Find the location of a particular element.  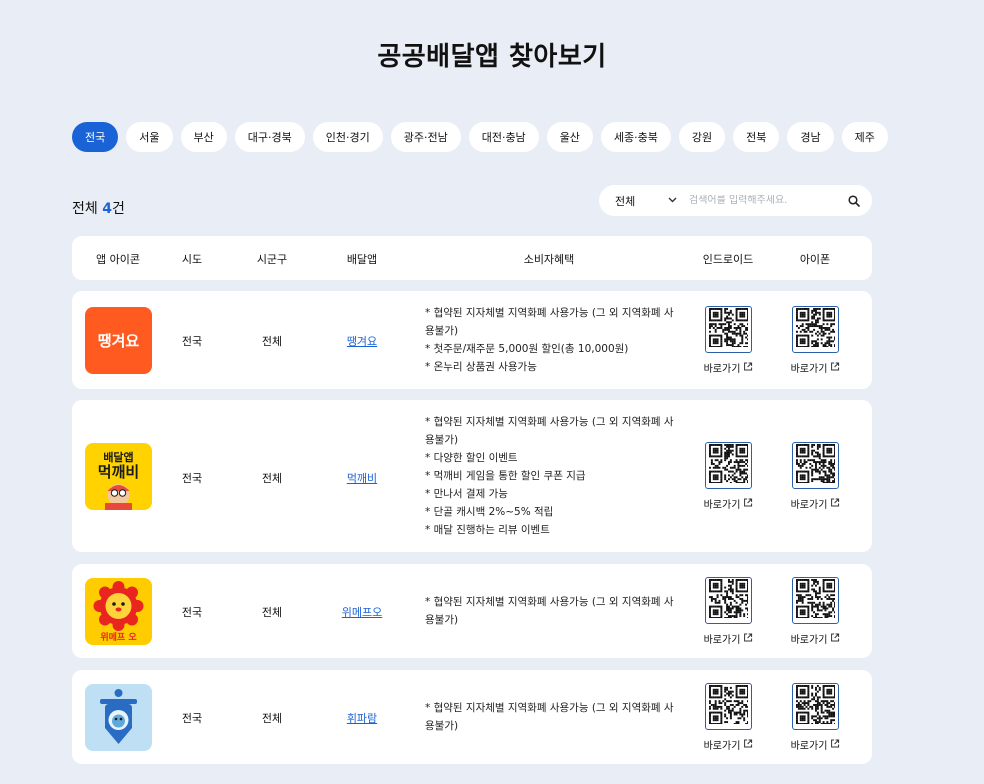

app-link-wemakeprice-o: 위메프오 is located at coordinates (362, 612).